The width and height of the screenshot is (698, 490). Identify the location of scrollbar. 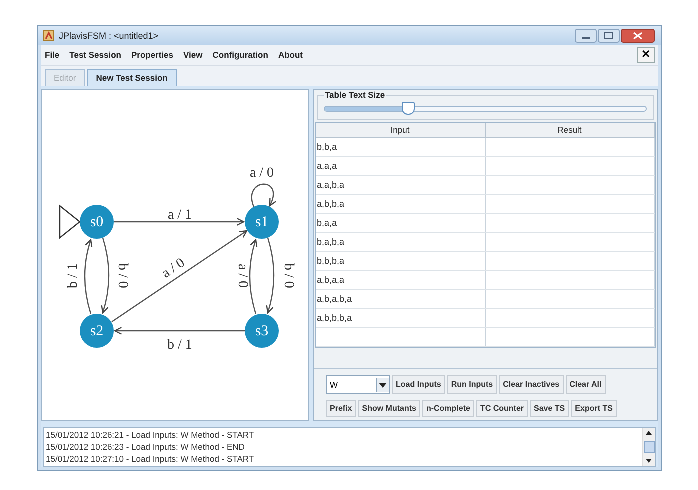
(648, 447).